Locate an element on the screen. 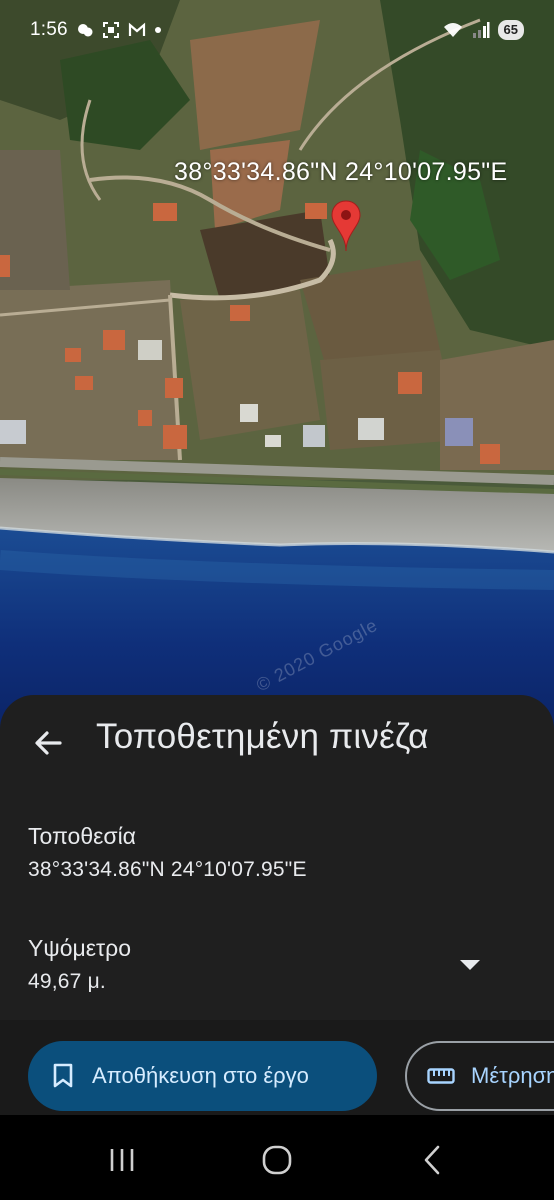 The image size is (554, 1200). sheet-actions: Αποθήκευση στο έργο Μέτρηση is located at coordinates (277, 1067).